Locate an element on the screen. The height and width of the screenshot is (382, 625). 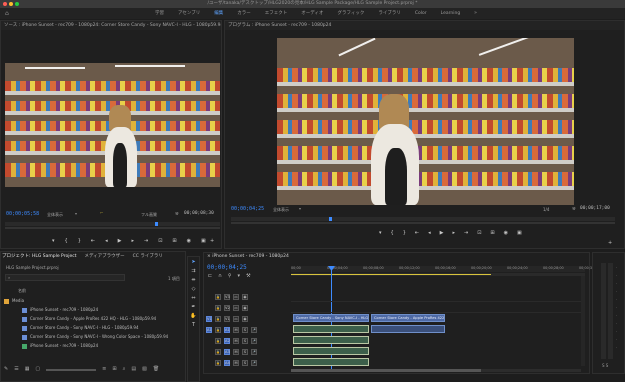
more-workspaces-icon: » is located at coordinates (475, 13).